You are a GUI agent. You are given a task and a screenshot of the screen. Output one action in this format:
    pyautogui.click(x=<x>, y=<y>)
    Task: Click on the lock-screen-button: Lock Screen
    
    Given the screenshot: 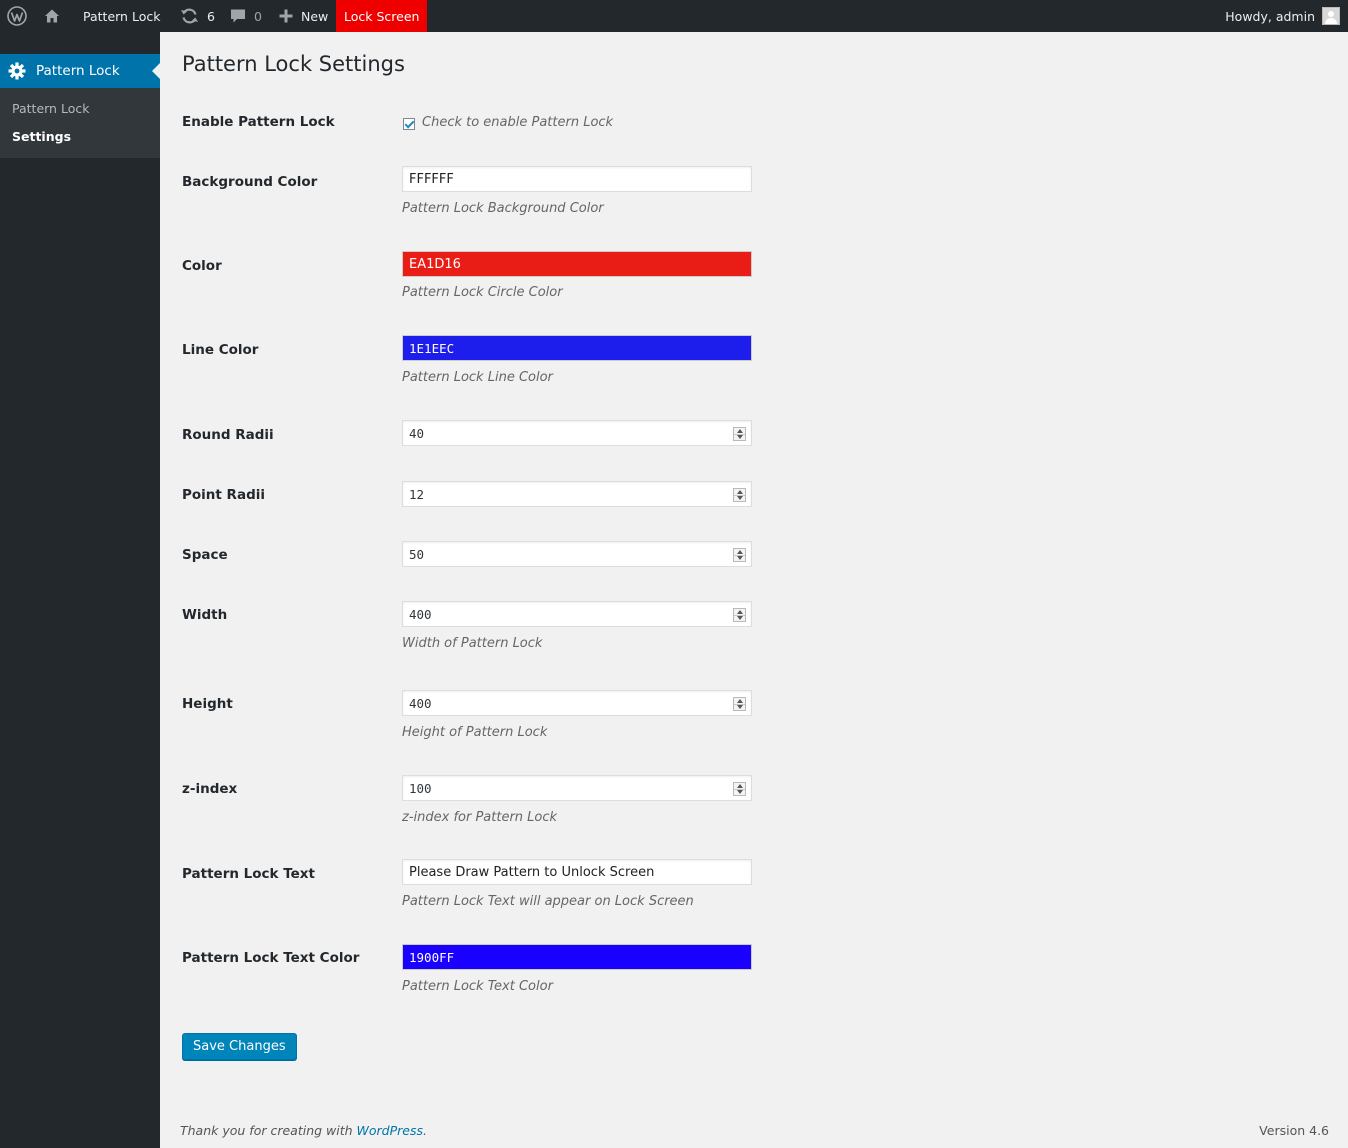 What is the action you would take?
    pyautogui.click(x=382, y=16)
    